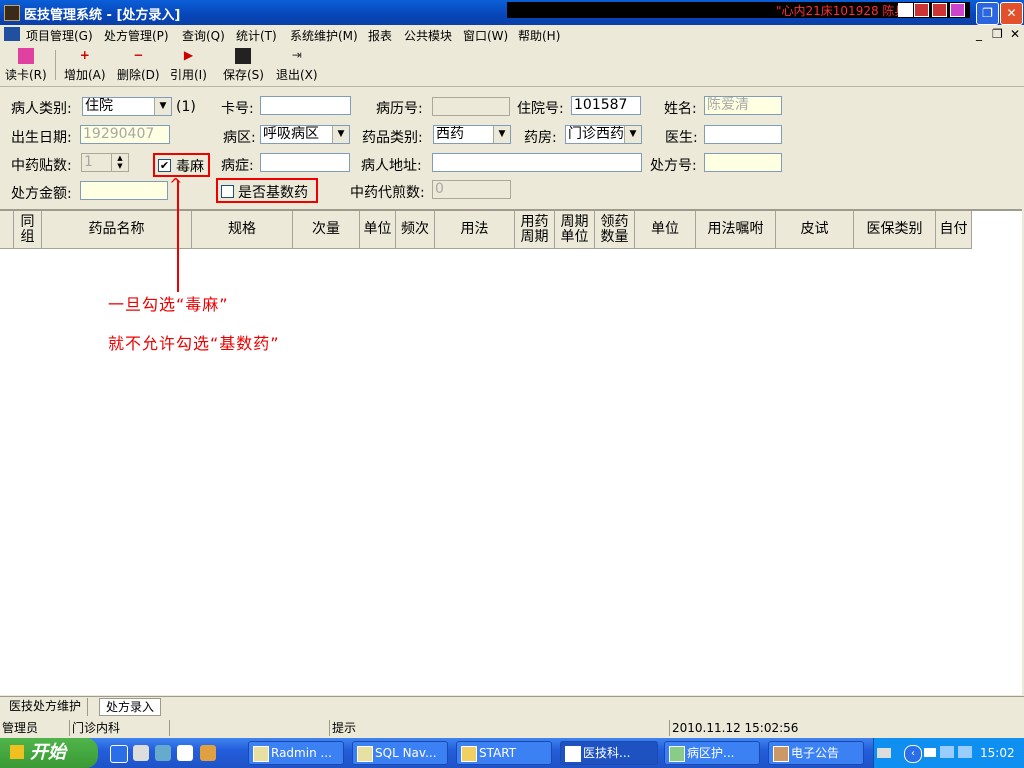 This screenshot has height=768, width=1024. What do you see at coordinates (615, 230) in the screenshot?
I see `column-header-dispense-qty: 领药数量` at bounding box center [615, 230].